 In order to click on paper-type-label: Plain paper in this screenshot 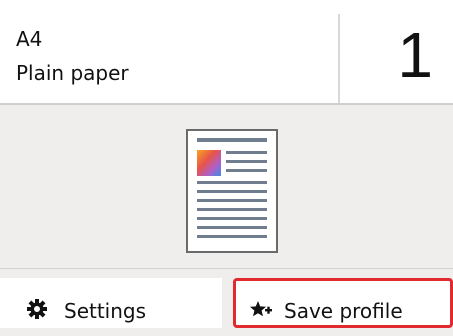, I will do `click(72, 73)`.